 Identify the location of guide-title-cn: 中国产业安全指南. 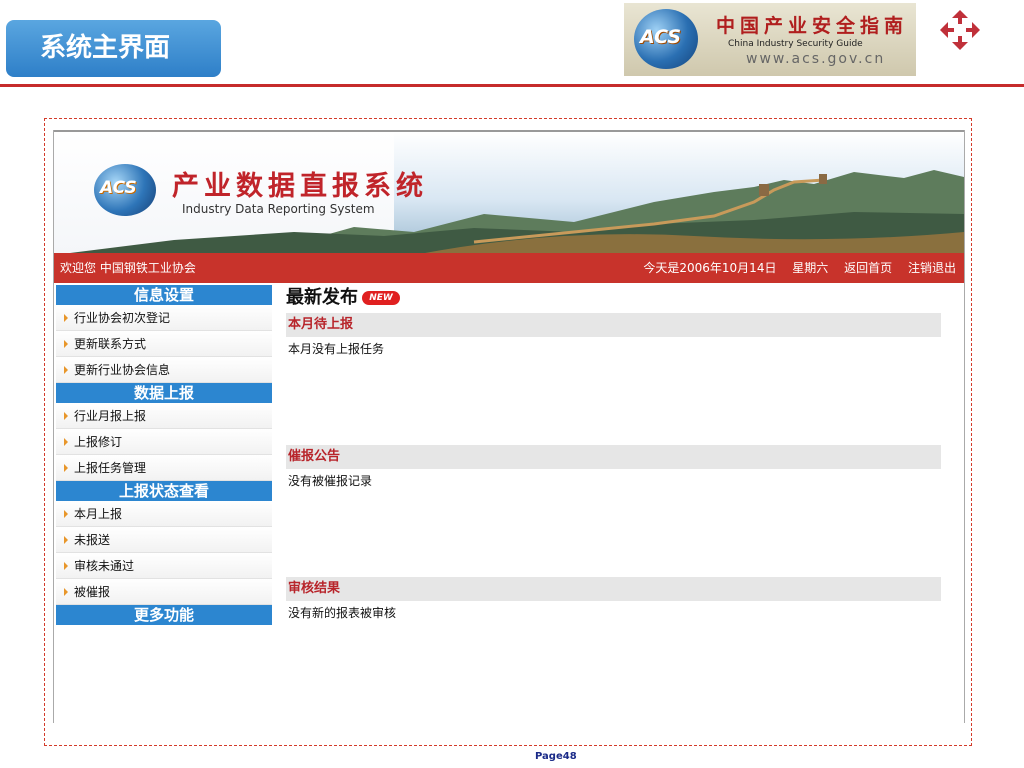
(812, 26).